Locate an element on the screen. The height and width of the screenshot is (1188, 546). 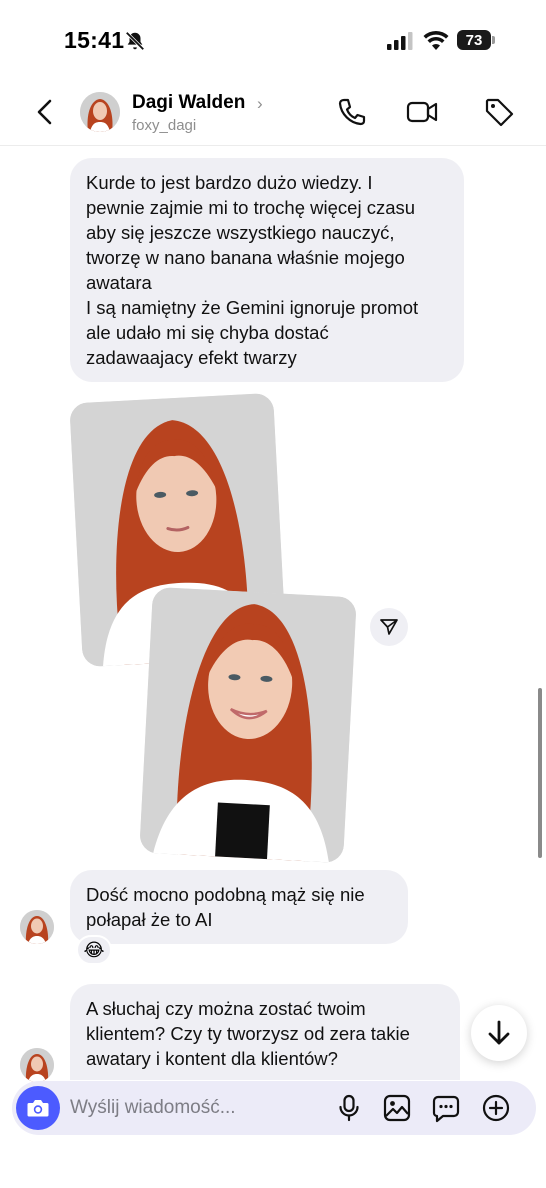
message-line: zadawaajacy efekt twarzy is located at coordinates (191, 357).